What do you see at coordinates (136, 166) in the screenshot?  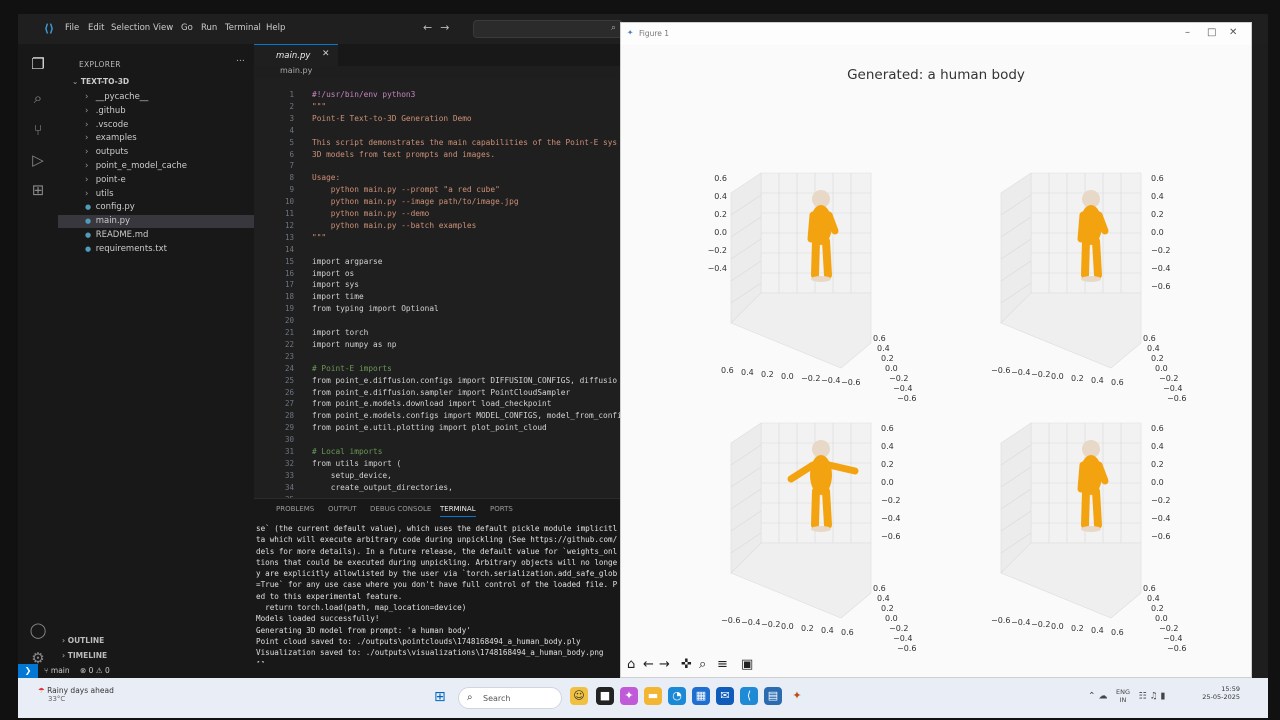 I see `tree-folder: › point_e_model_cache` at bounding box center [136, 166].